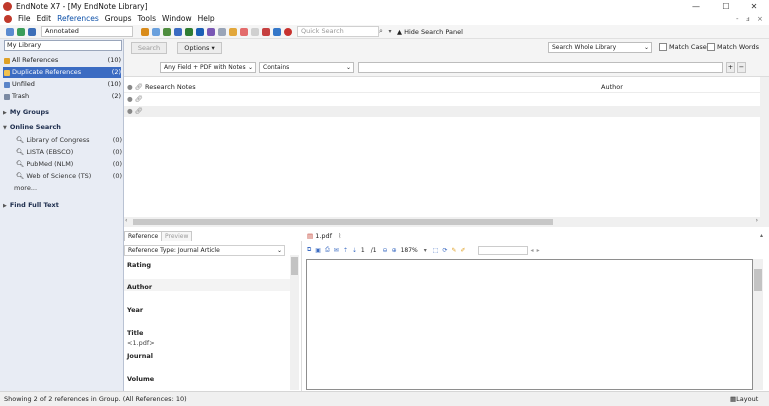 The image size is (769, 406). What do you see at coordinates (118, 19) in the screenshot?
I see `menu-groups: Groups` at bounding box center [118, 19].